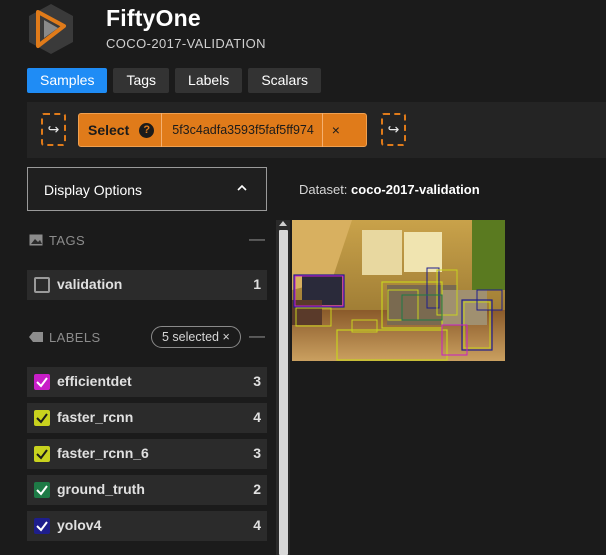 This screenshot has width=606, height=555. I want to click on tab-labels: Labels, so click(209, 80).